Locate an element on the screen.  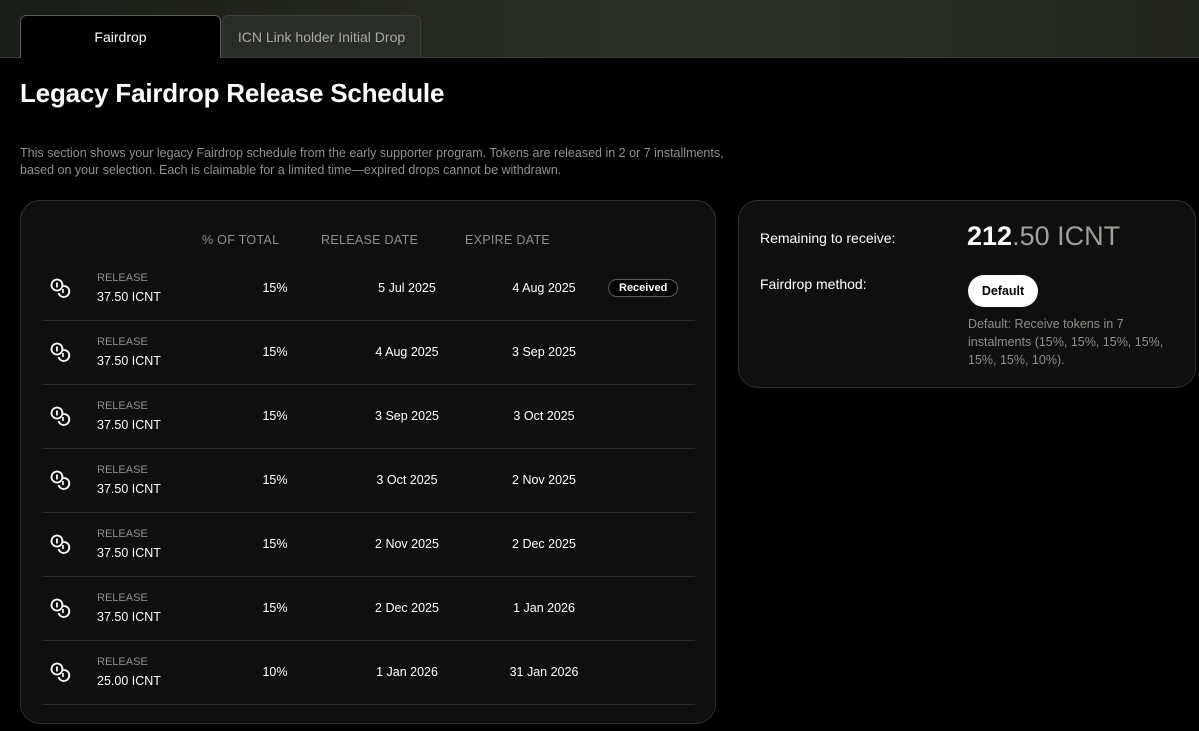
tab-fairdrop: Fairdrop is located at coordinates (120, 36).